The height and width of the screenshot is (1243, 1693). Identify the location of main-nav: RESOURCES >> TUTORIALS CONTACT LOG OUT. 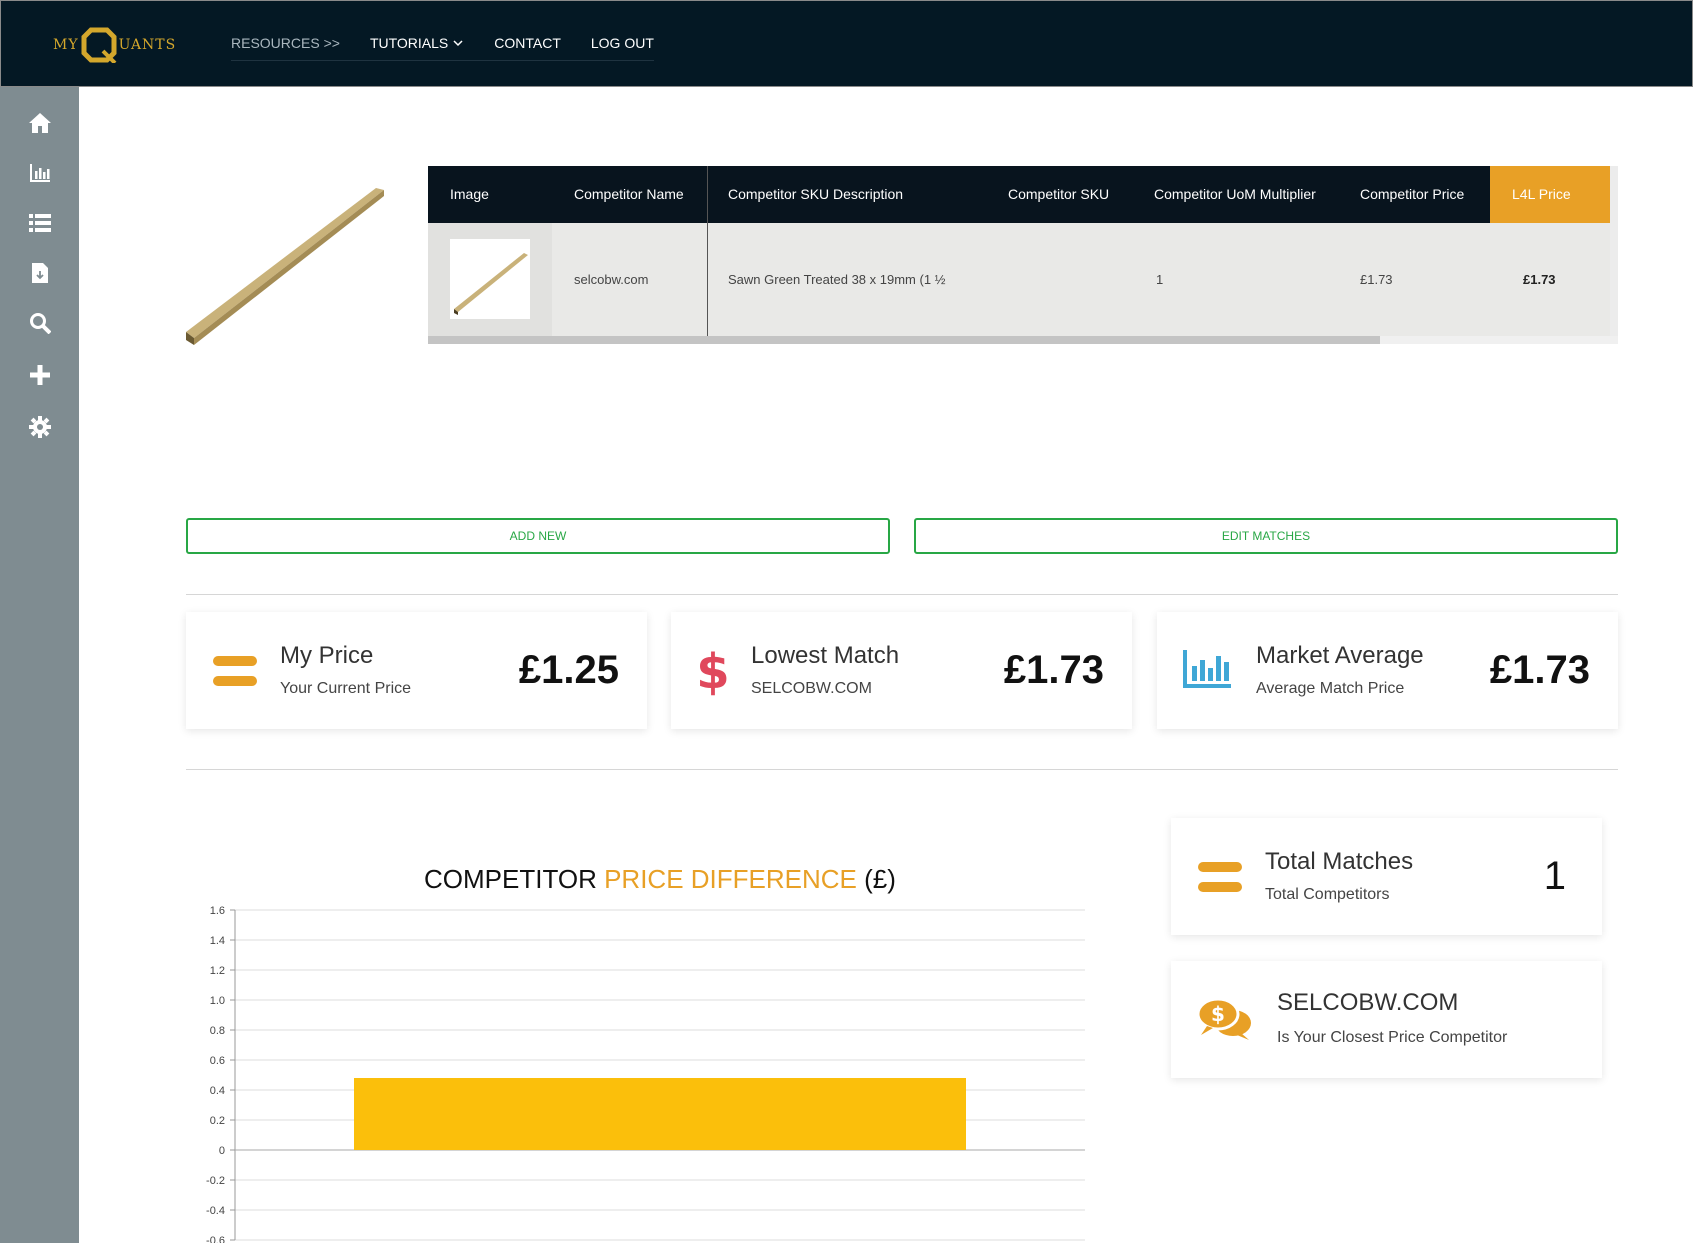
(442, 46).